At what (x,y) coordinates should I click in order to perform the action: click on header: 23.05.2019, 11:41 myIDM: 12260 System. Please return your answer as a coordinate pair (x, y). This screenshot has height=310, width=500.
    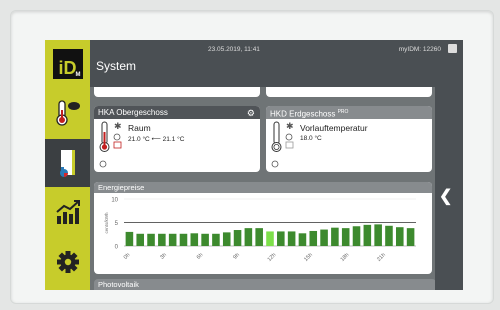
    Looking at the image, I should click on (276, 63).